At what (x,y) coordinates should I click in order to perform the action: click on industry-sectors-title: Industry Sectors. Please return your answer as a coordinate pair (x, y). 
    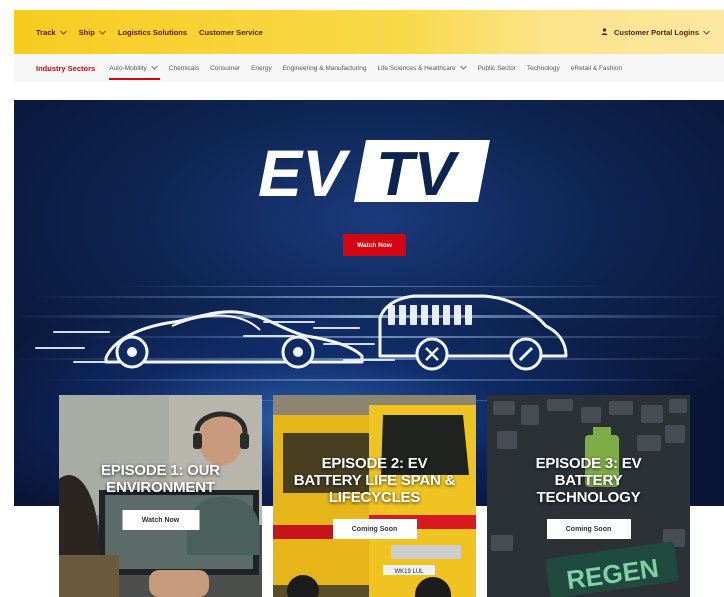
    Looking at the image, I should click on (66, 68).